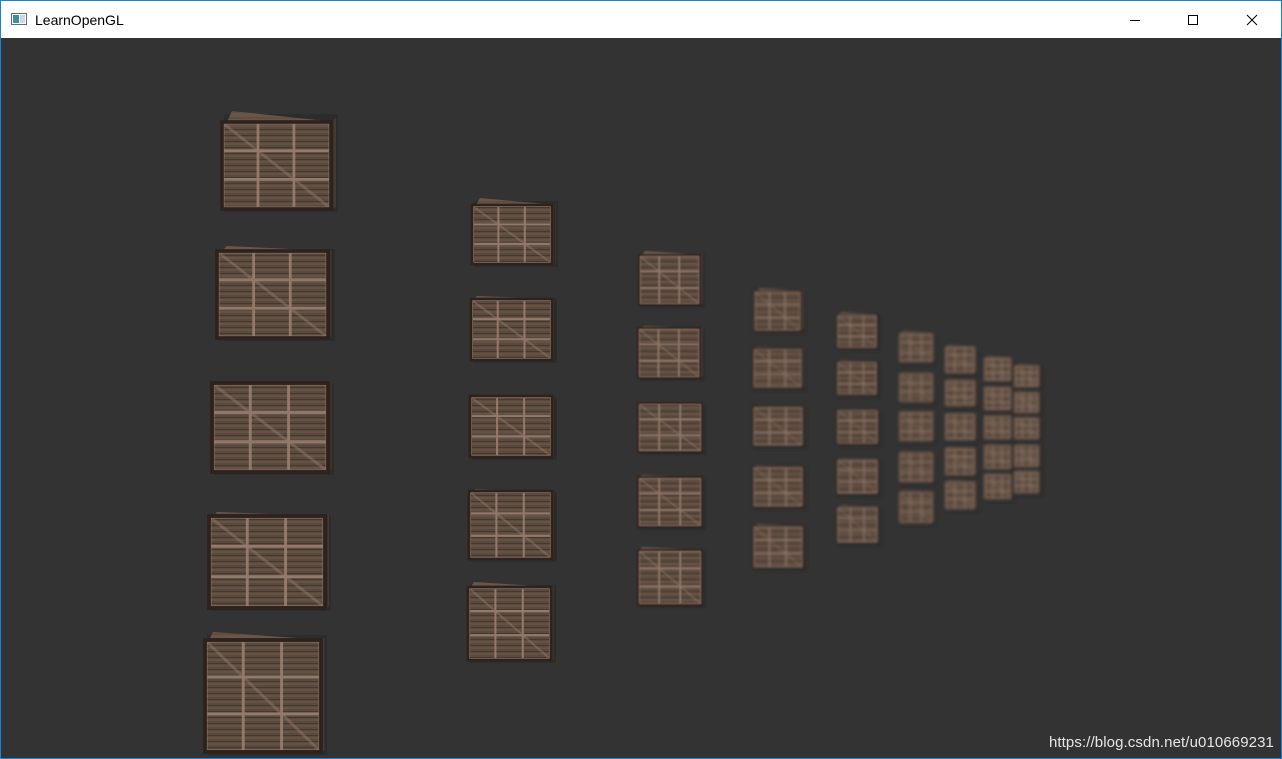 The image size is (1282, 759). I want to click on close-icon, so click(1252, 20).